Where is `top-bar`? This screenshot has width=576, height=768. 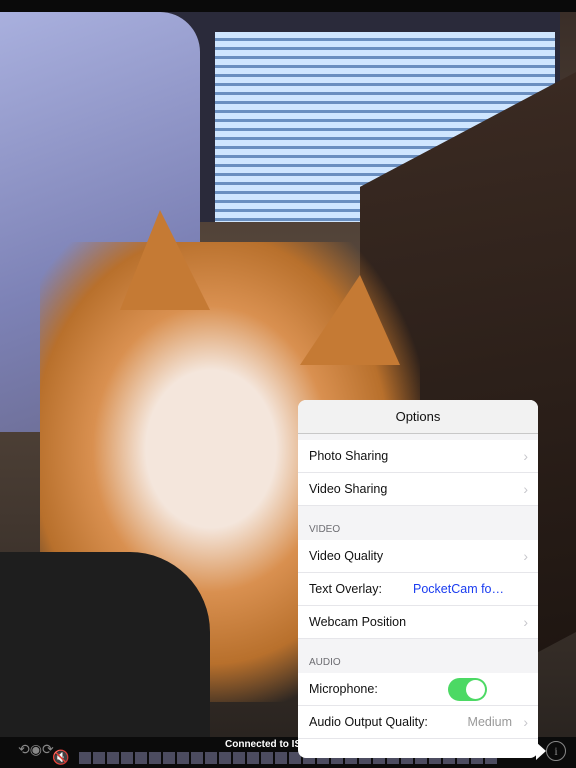
top-bar is located at coordinates (288, 6).